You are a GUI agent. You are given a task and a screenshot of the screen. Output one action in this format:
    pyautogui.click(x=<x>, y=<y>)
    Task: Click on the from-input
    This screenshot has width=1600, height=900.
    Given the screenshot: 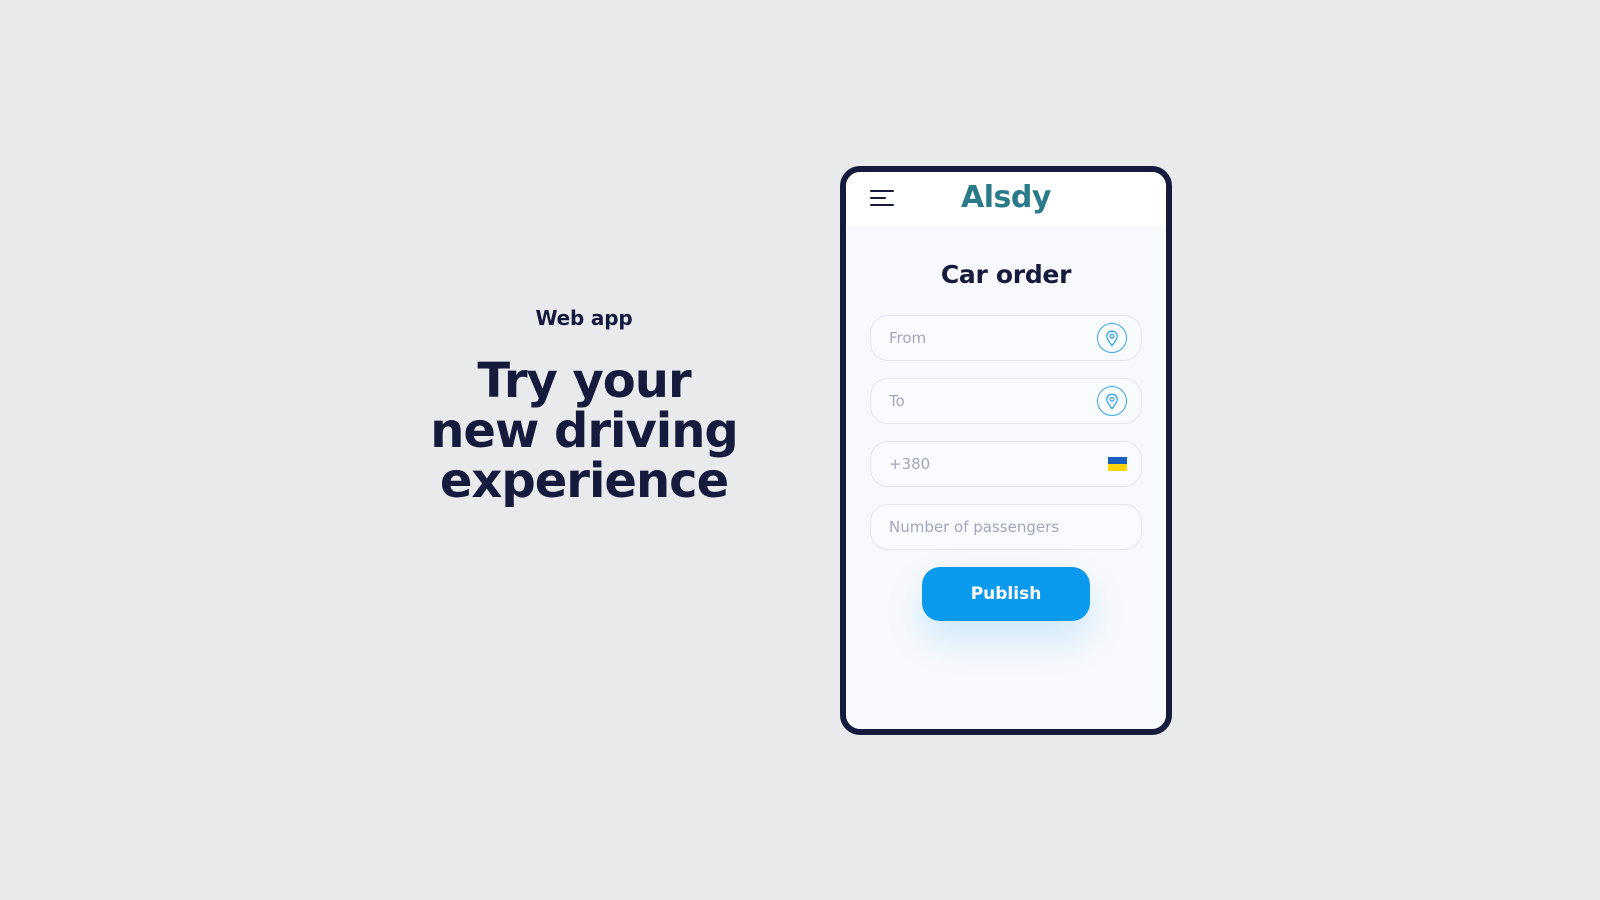 What is the action you would take?
    pyautogui.click(x=993, y=338)
    